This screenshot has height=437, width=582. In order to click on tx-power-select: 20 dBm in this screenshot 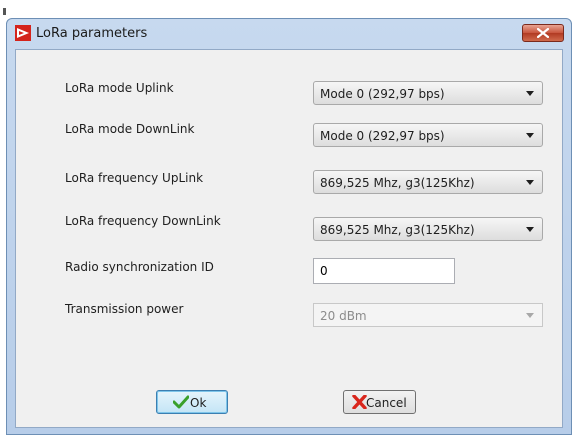, I will do `click(428, 315)`.